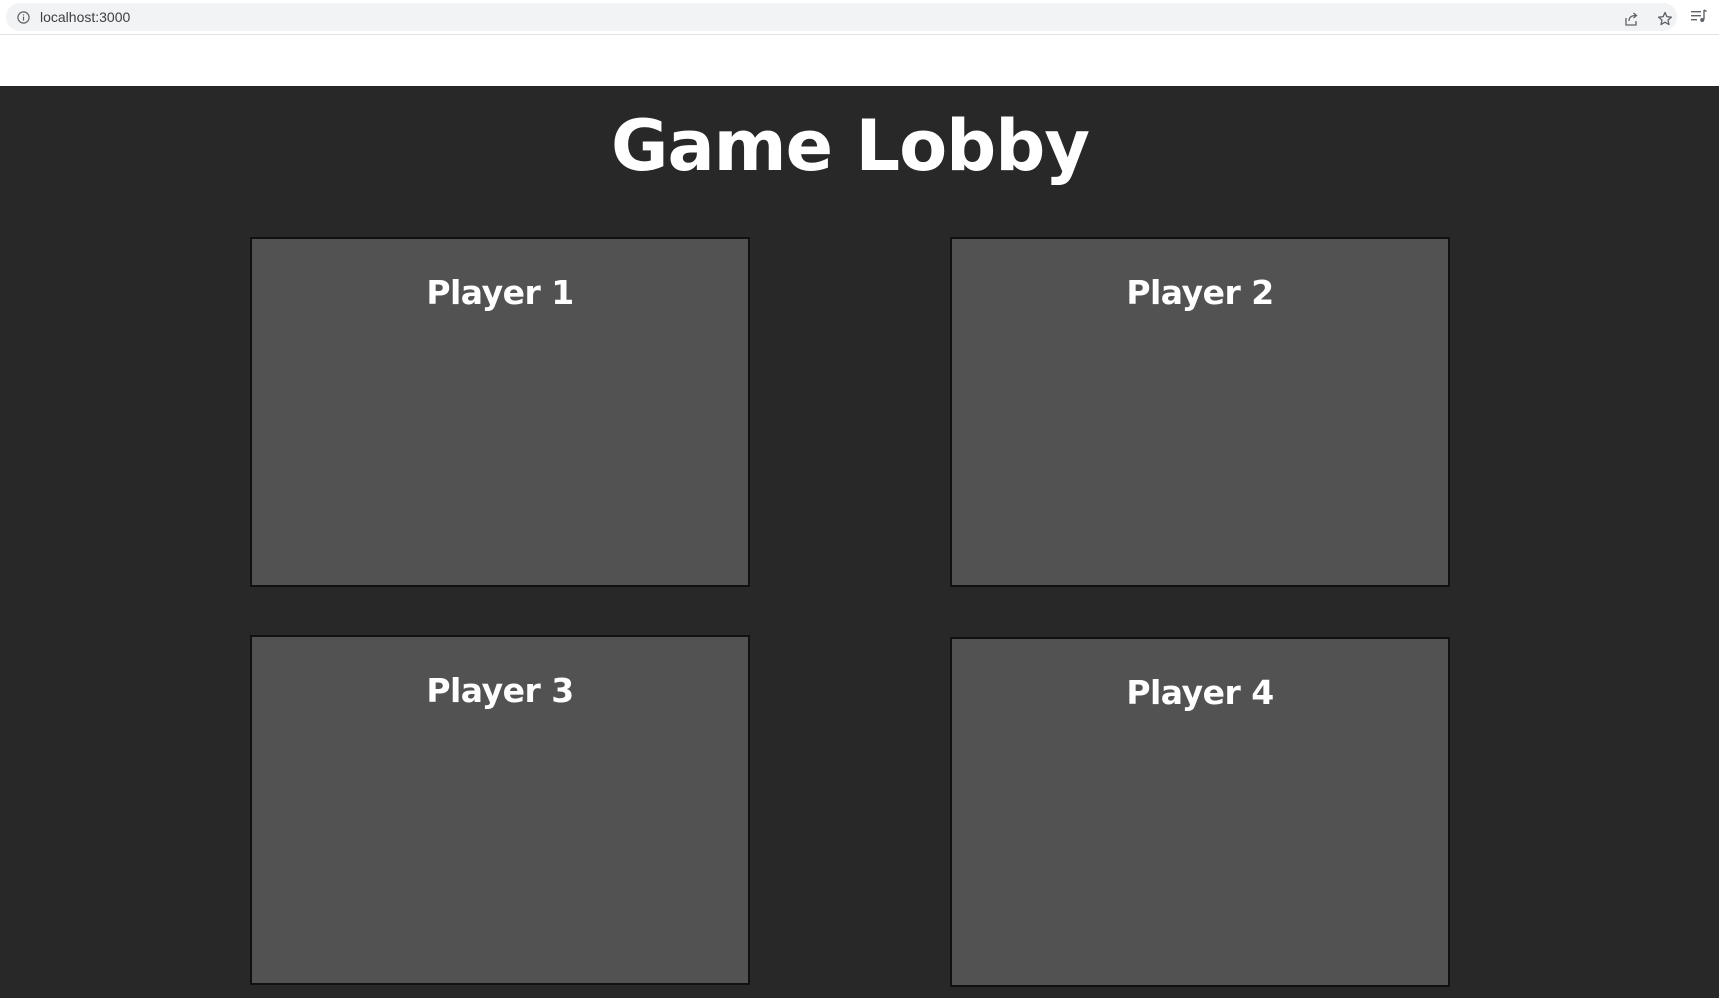 Image resolution: width=1719 pixels, height=998 pixels. What do you see at coordinates (1631, 19) in the screenshot?
I see `share-icon` at bounding box center [1631, 19].